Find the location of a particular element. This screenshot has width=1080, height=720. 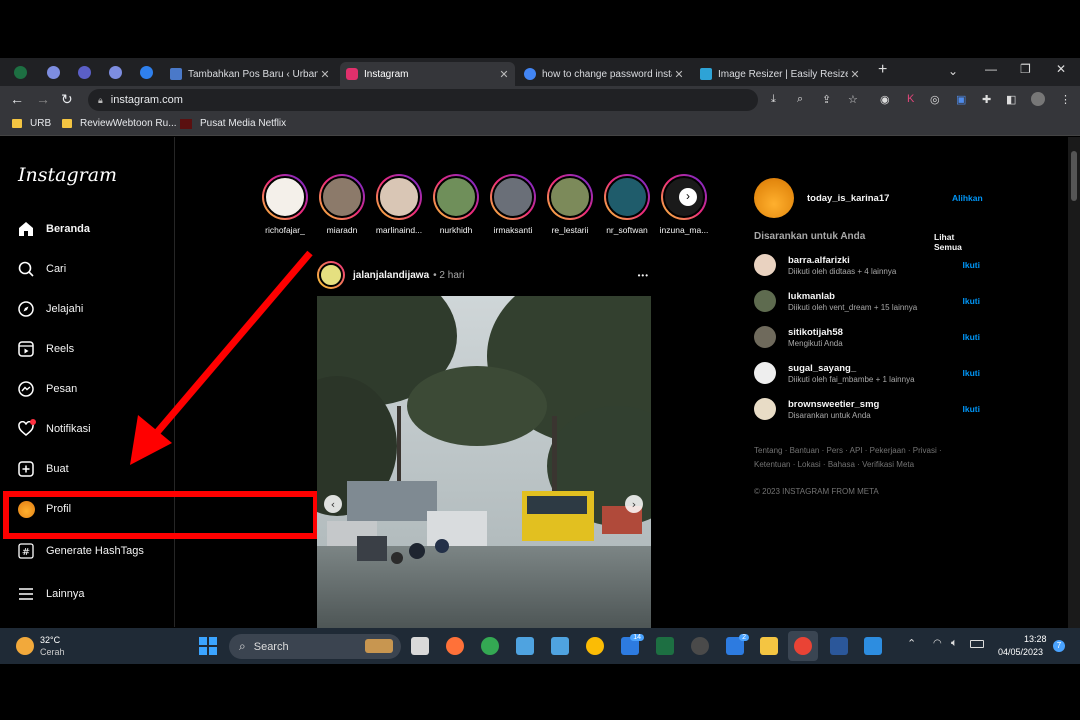

instagram-logo: Instagram is located at coordinates (67, 175).